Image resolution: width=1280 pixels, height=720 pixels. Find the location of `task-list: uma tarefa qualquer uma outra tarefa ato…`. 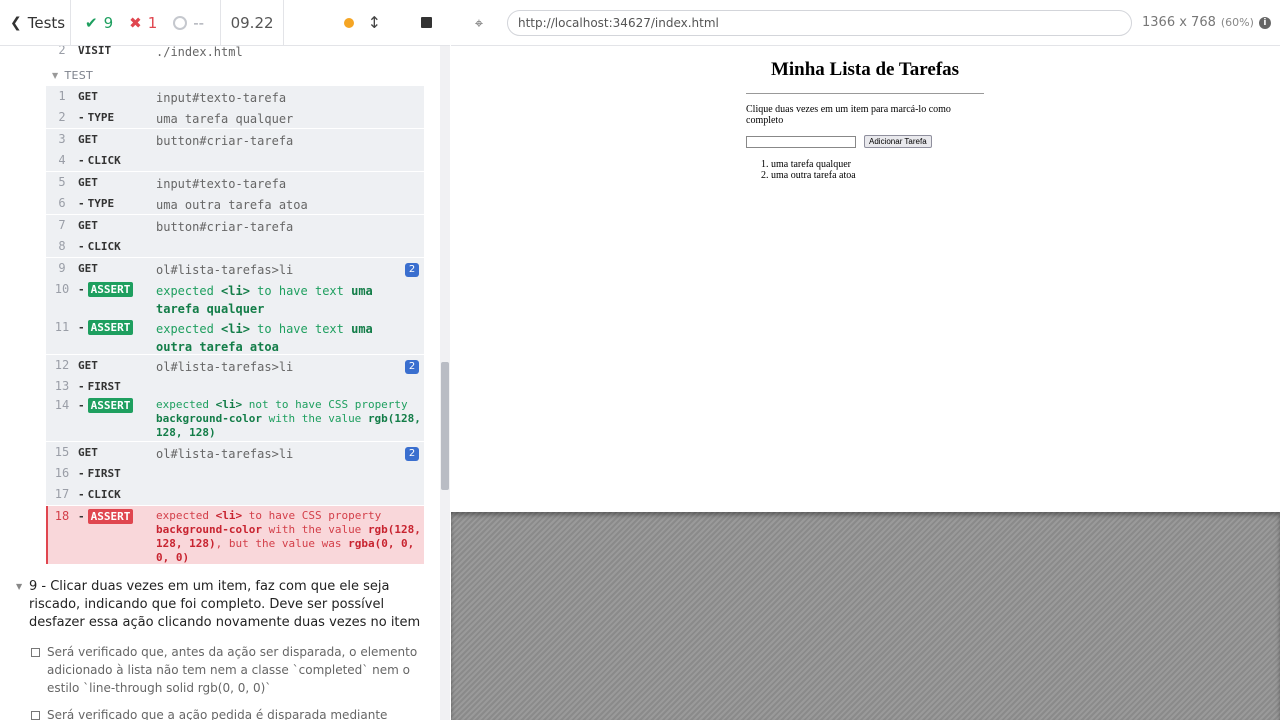

task-list: uma tarefa qualquer uma outra tarefa ato… is located at coordinates (865, 170).